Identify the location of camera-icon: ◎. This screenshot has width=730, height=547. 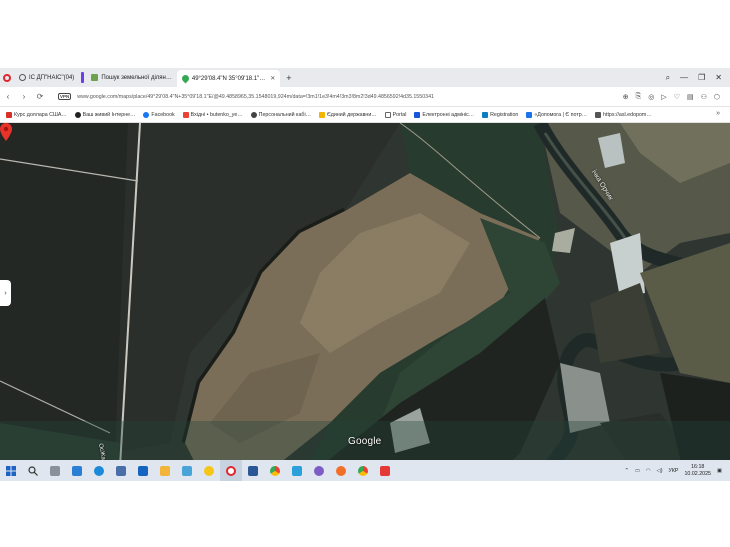
(651, 97).